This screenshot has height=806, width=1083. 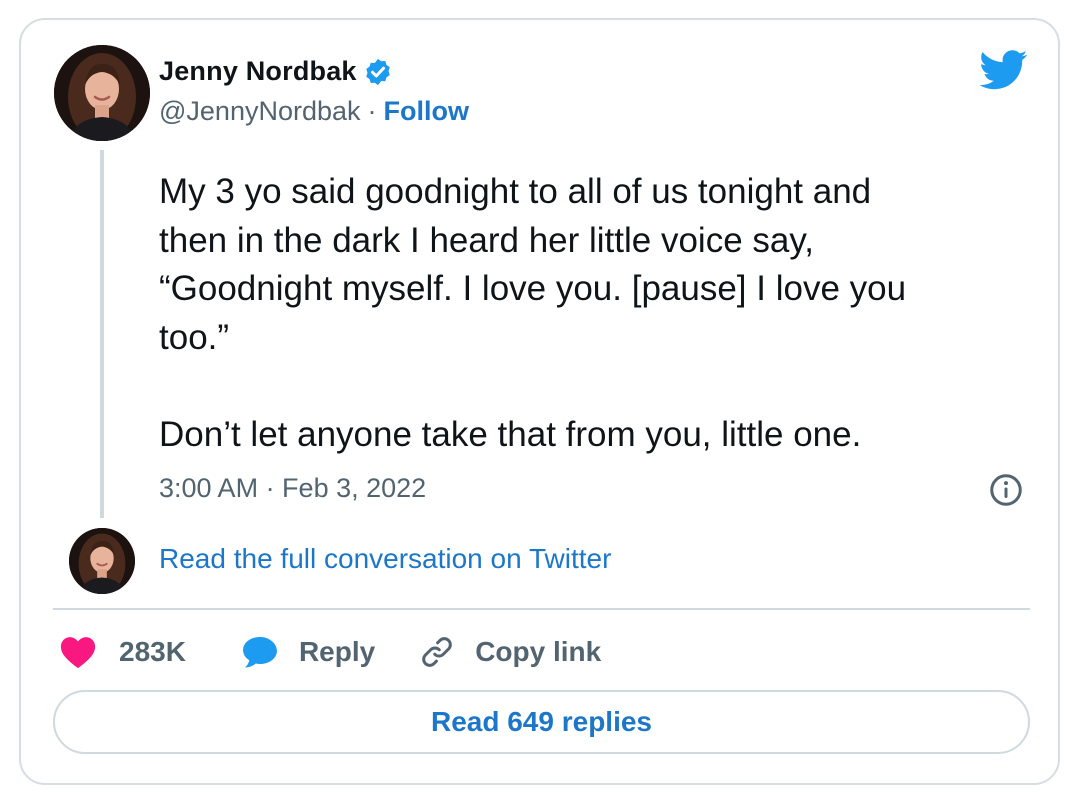 What do you see at coordinates (102, 334) in the screenshot?
I see `thread-line` at bounding box center [102, 334].